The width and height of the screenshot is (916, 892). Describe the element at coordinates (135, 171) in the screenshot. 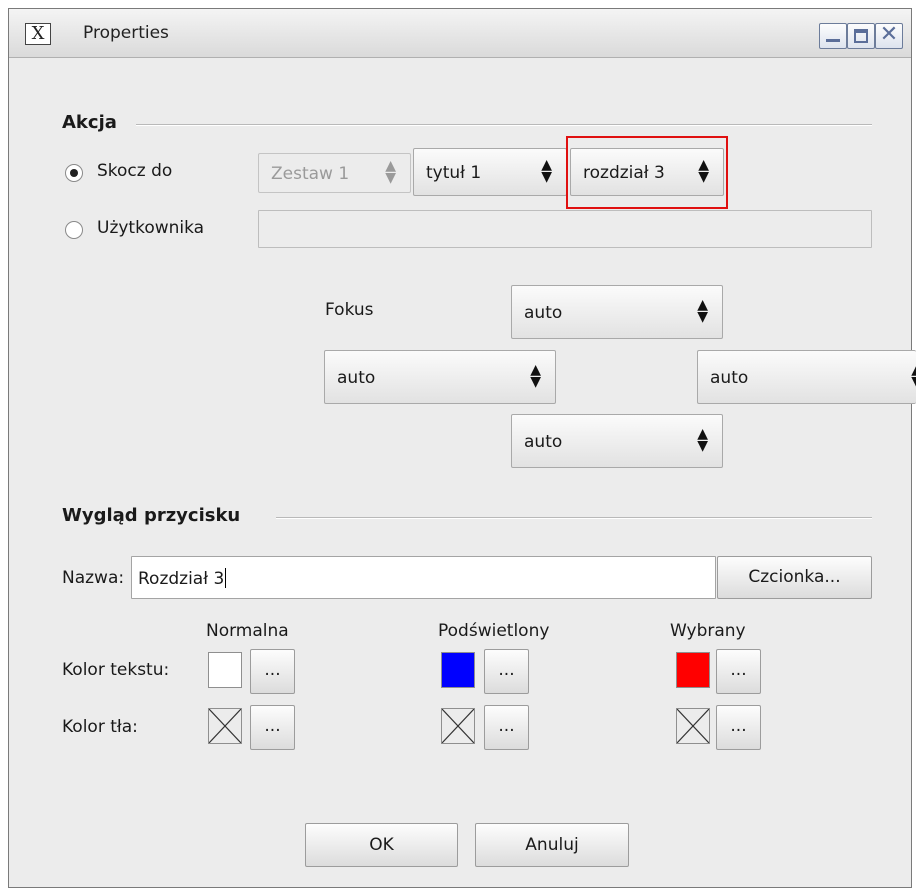

I see `radio-skocz-do-label: Skocz do` at that location.